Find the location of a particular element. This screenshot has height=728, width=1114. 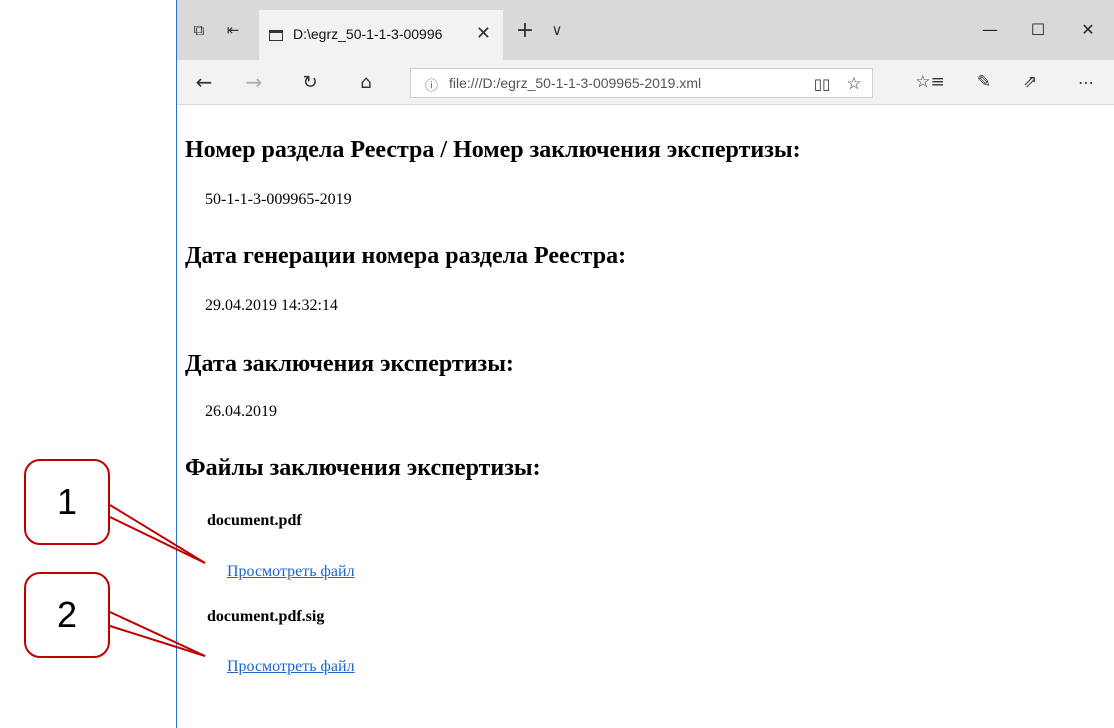

callout-1: 1 is located at coordinates (67, 502).